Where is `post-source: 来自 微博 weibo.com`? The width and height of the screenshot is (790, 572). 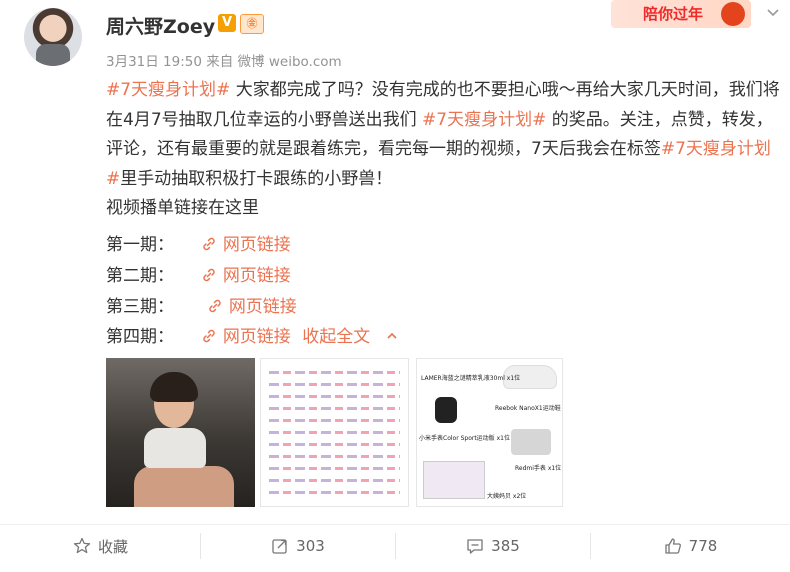
post-source: 来自 微博 weibo.com is located at coordinates (274, 62).